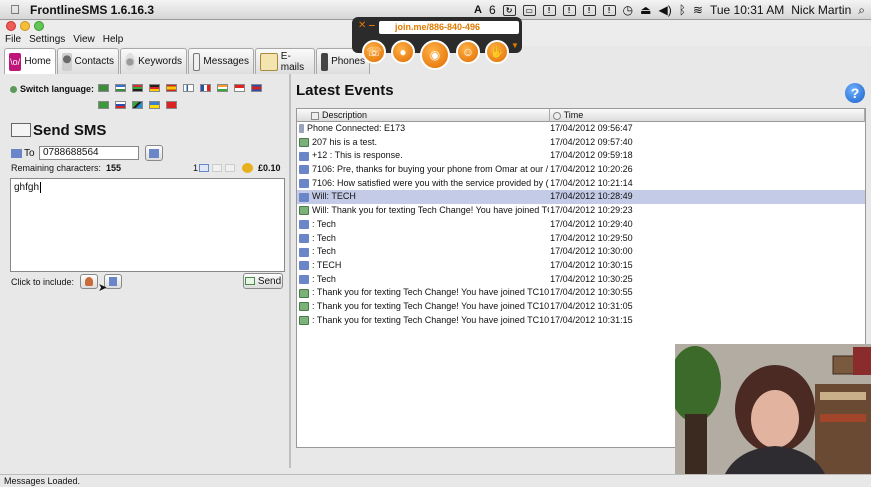 This screenshot has width=871, height=487. What do you see at coordinates (423, 115) in the screenshot?
I see `column-header-description: Description` at bounding box center [423, 115].